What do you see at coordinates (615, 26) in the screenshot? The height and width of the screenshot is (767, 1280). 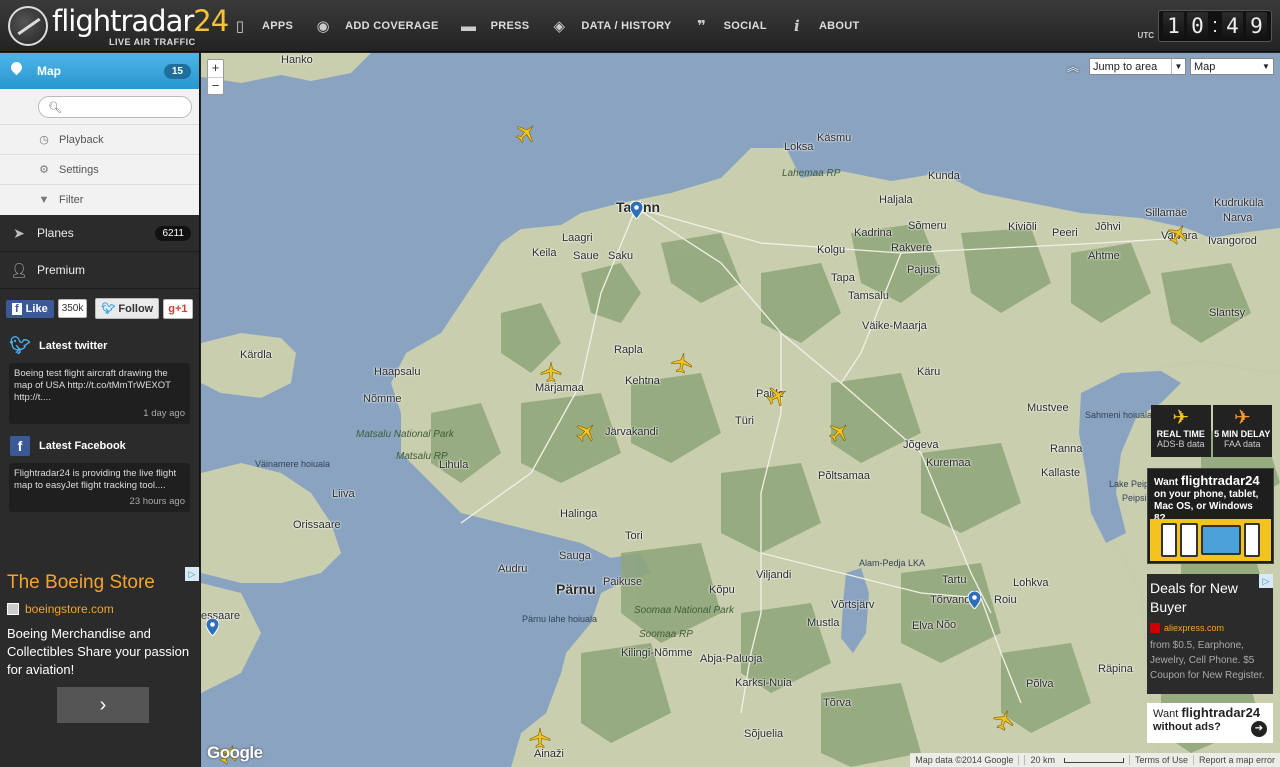 I see `nav-data-history: ◈ DATA / HISTORY` at bounding box center [615, 26].